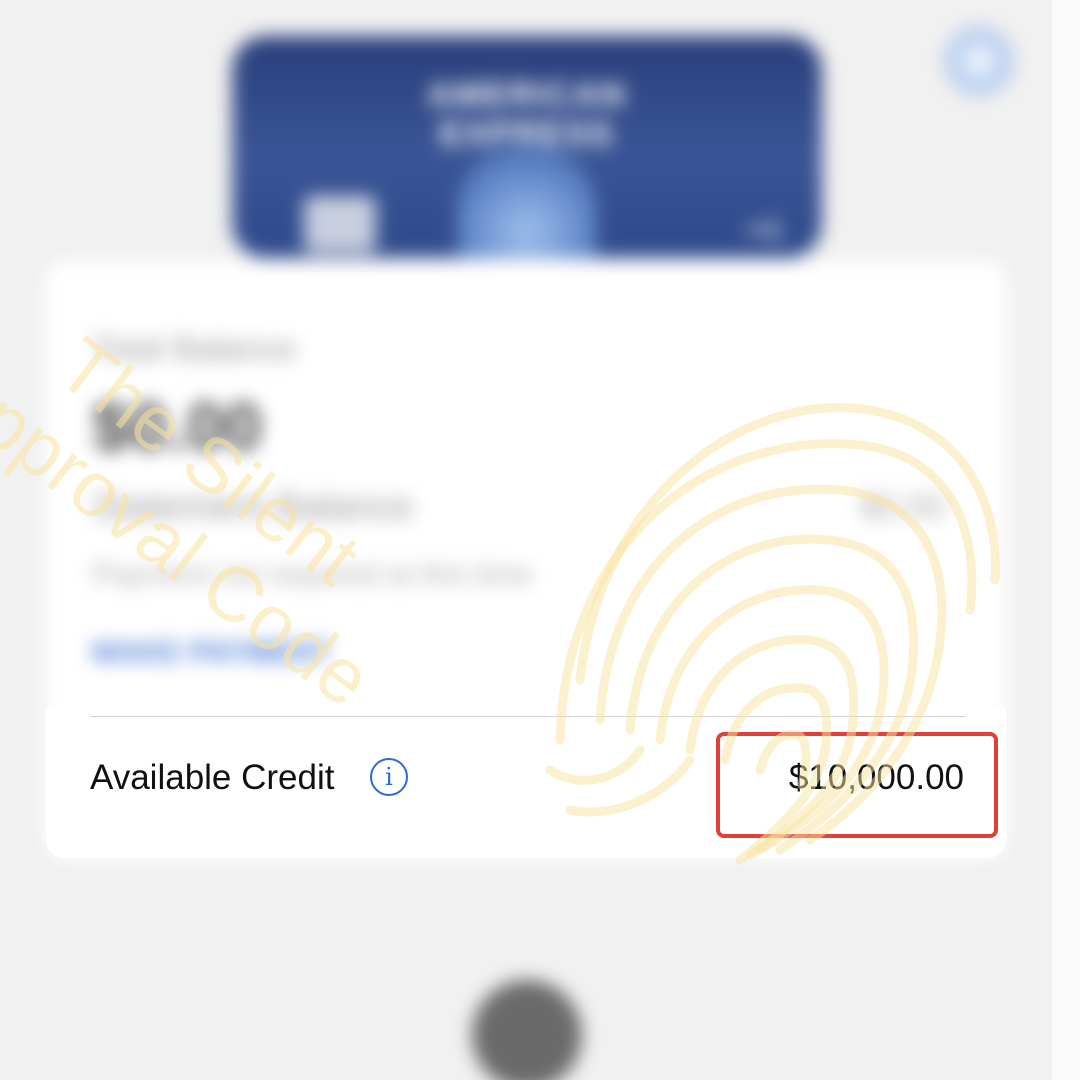  Describe the element at coordinates (212, 777) in the screenshot. I see `available-credit-label: Available Credit` at that location.